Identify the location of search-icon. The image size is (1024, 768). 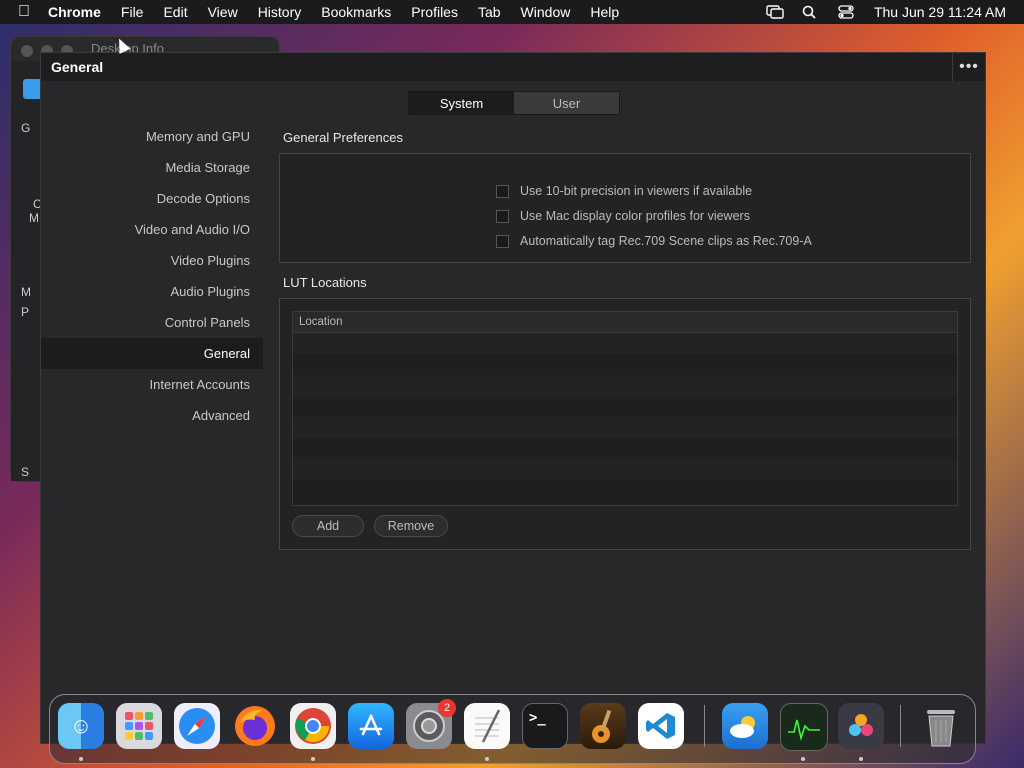
(811, 12).